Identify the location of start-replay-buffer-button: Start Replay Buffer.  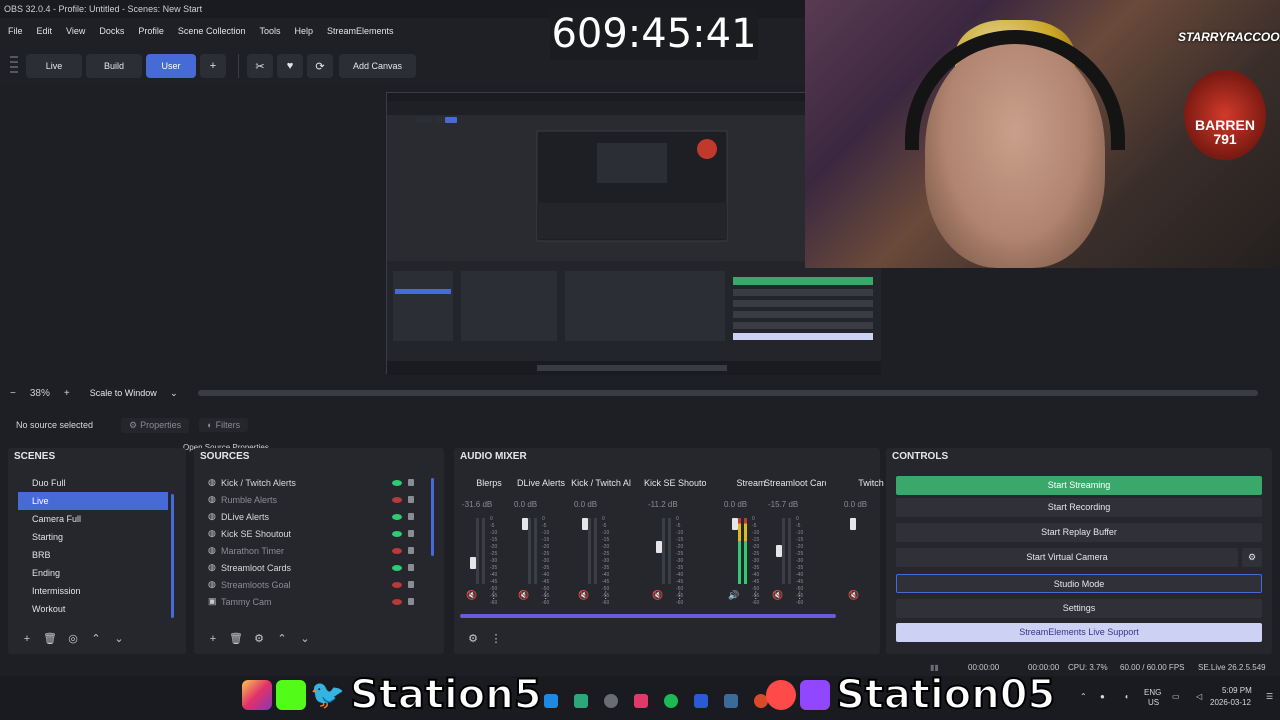
(1079, 532).